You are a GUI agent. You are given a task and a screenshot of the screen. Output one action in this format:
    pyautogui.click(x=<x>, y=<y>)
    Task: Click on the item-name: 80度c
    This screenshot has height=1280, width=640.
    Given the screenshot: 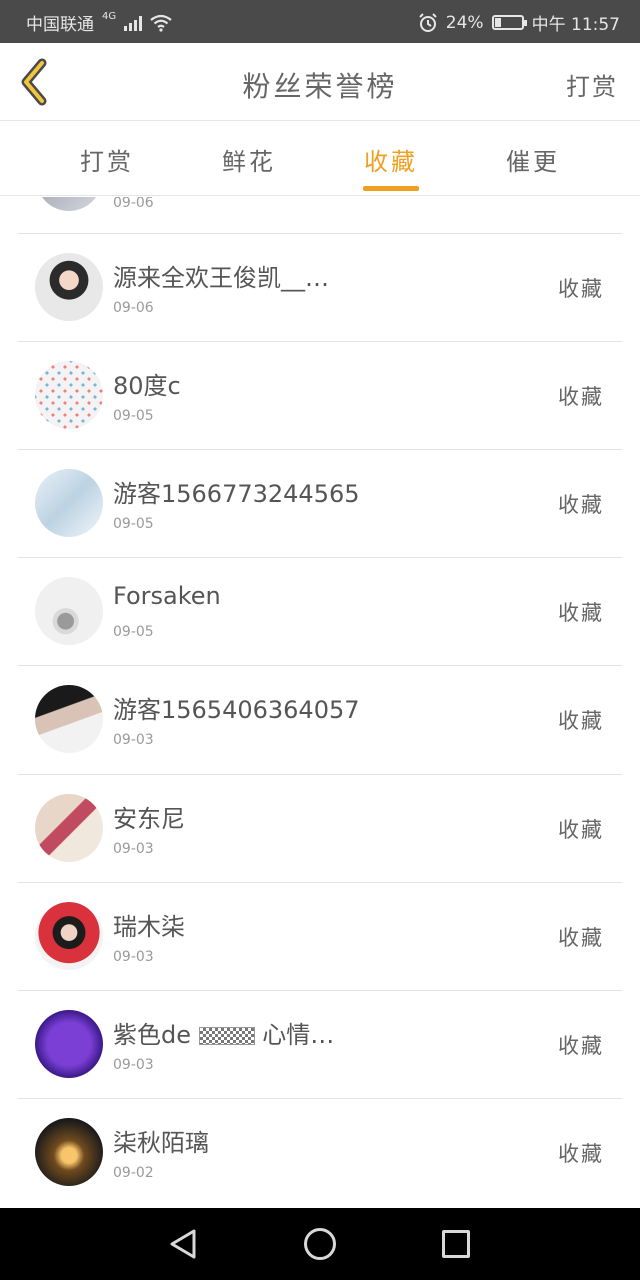 What is the action you would take?
    pyautogui.click(x=147, y=386)
    